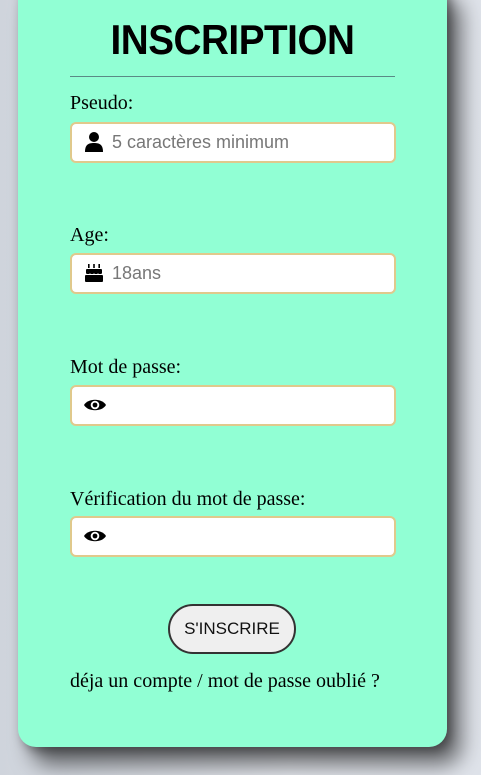 The image size is (481, 775). I want to click on password-field, so click(233, 405).